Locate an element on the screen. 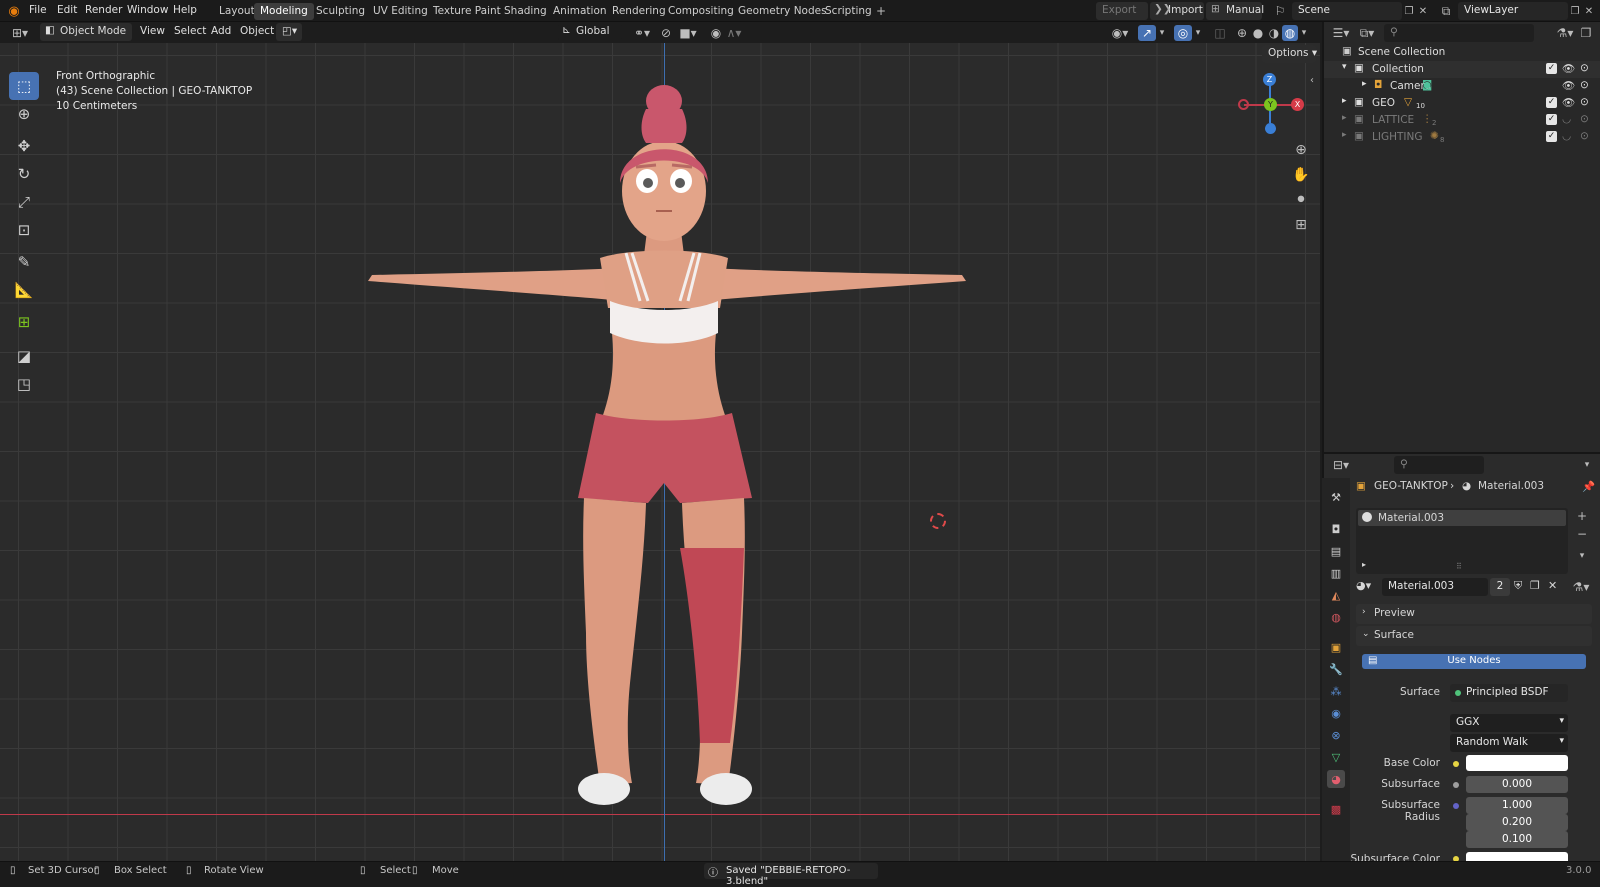  rotate-tool-icon: ↻ is located at coordinates (24, 174).